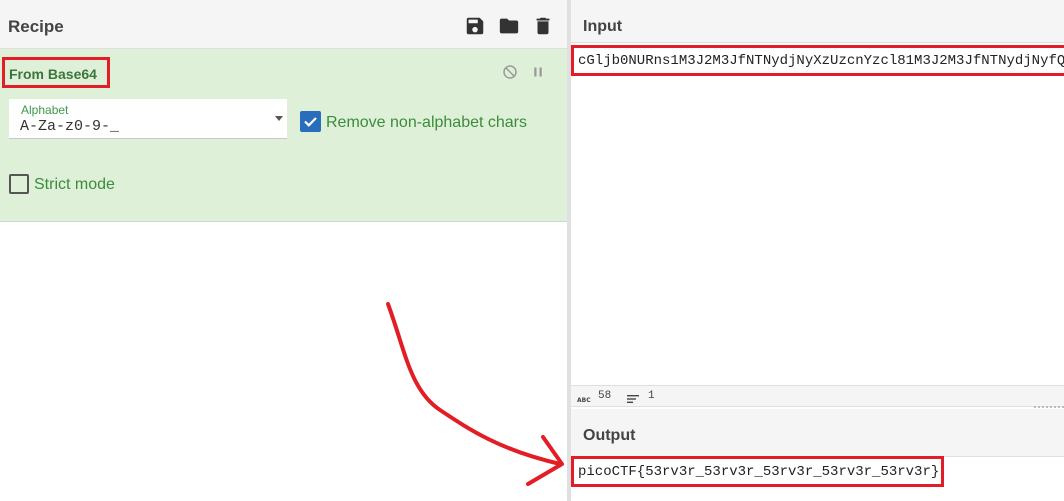  What do you see at coordinates (509, 26) in the screenshot?
I see `folder-icon` at bounding box center [509, 26].